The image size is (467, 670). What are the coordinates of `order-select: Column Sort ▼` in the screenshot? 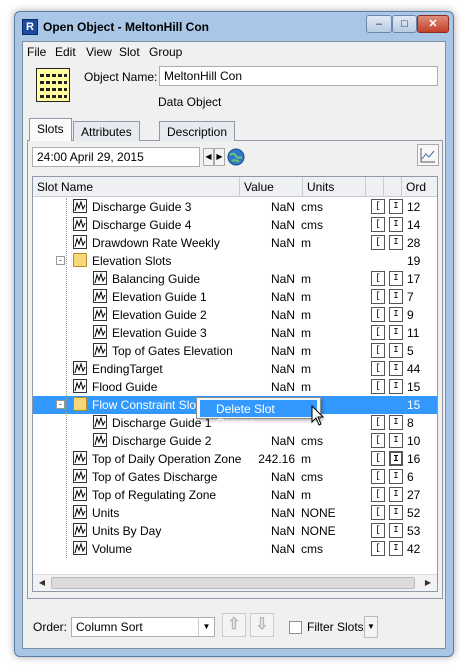 It's located at (143, 627).